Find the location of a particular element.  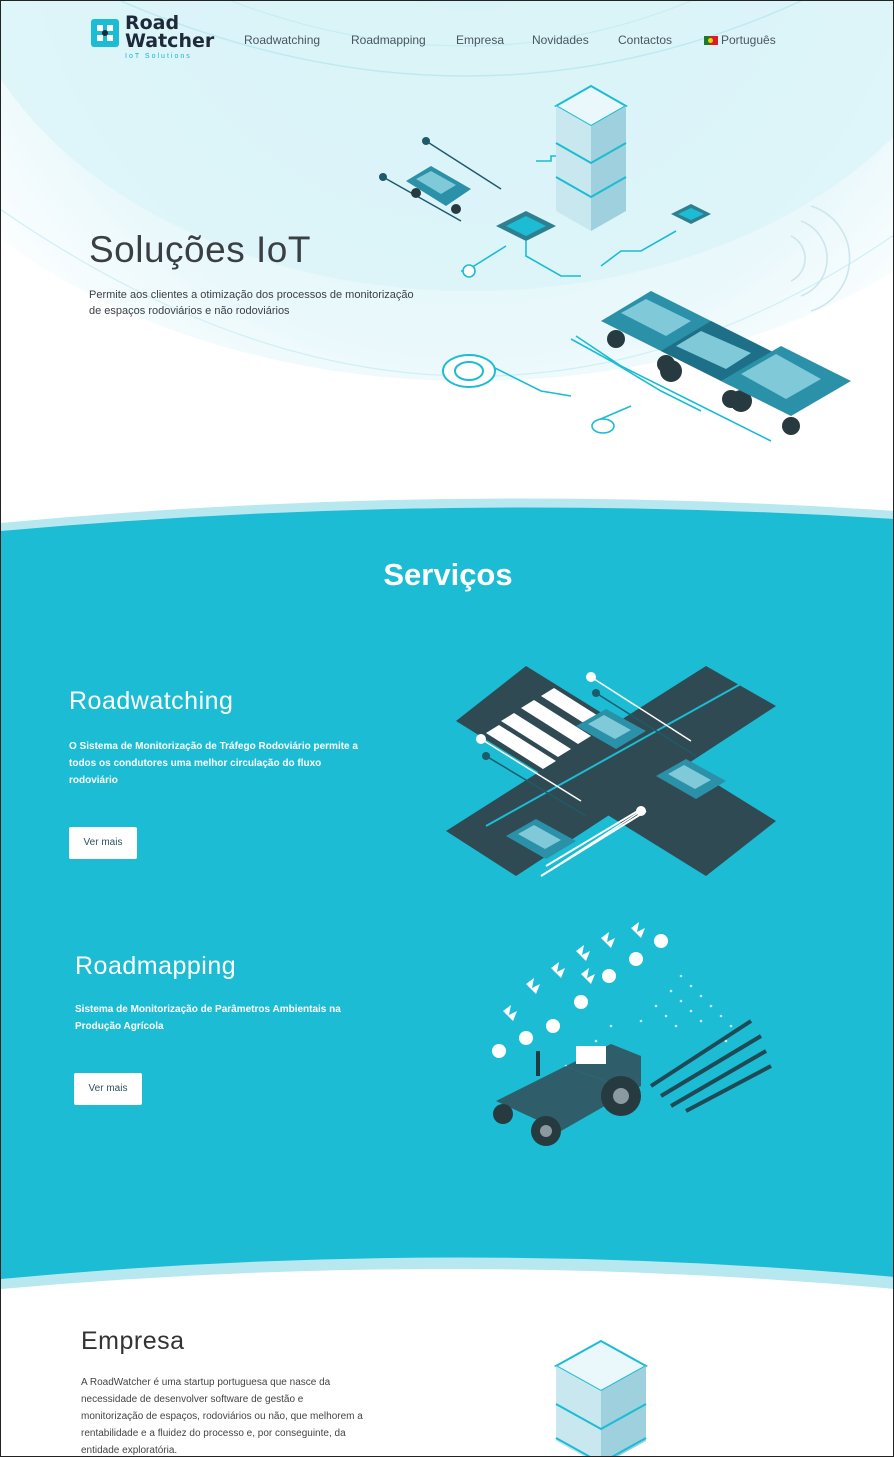

hero-title: Soluções IoT is located at coordinates (200, 249).